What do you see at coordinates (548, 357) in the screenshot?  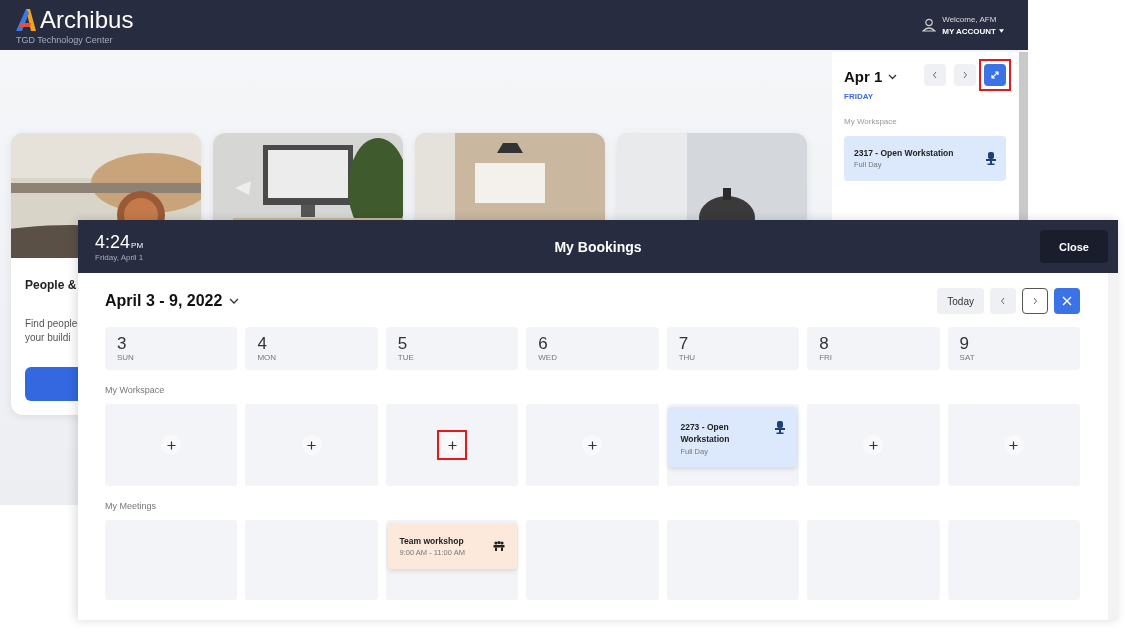 I see `day-name: WED` at bounding box center [548, 357].